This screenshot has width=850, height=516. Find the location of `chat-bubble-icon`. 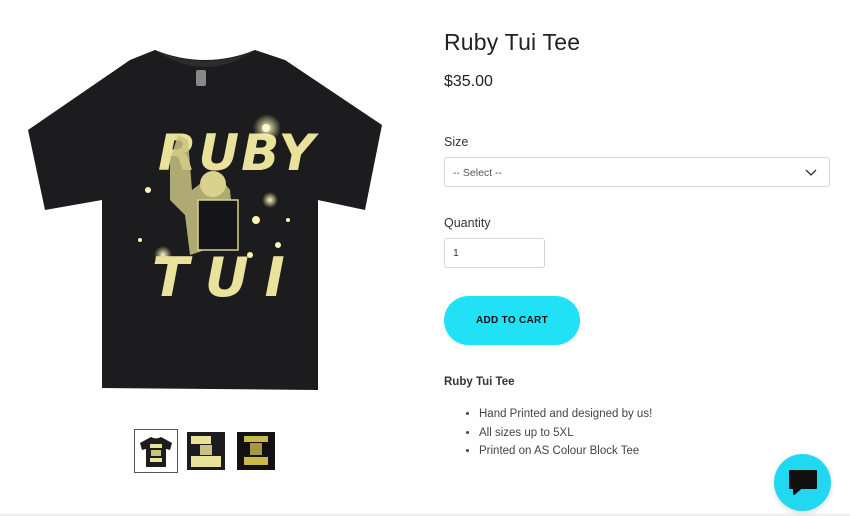

chat-bubble-icon is located at coordinates (802, 482).